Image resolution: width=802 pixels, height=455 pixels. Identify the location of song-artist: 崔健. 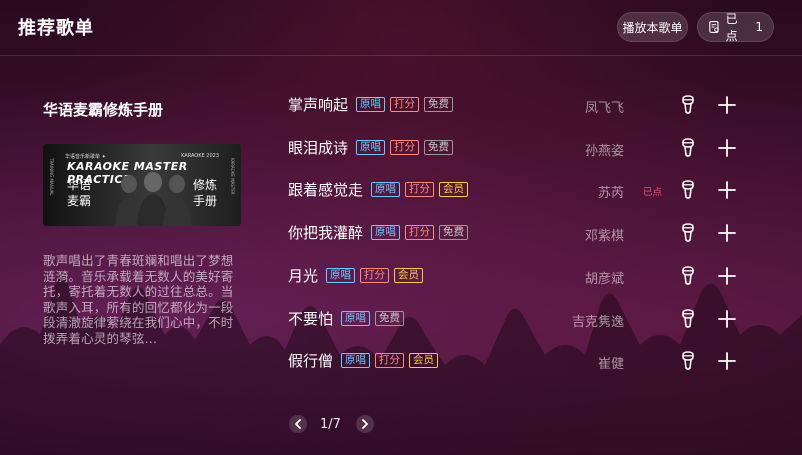
(610, 365).